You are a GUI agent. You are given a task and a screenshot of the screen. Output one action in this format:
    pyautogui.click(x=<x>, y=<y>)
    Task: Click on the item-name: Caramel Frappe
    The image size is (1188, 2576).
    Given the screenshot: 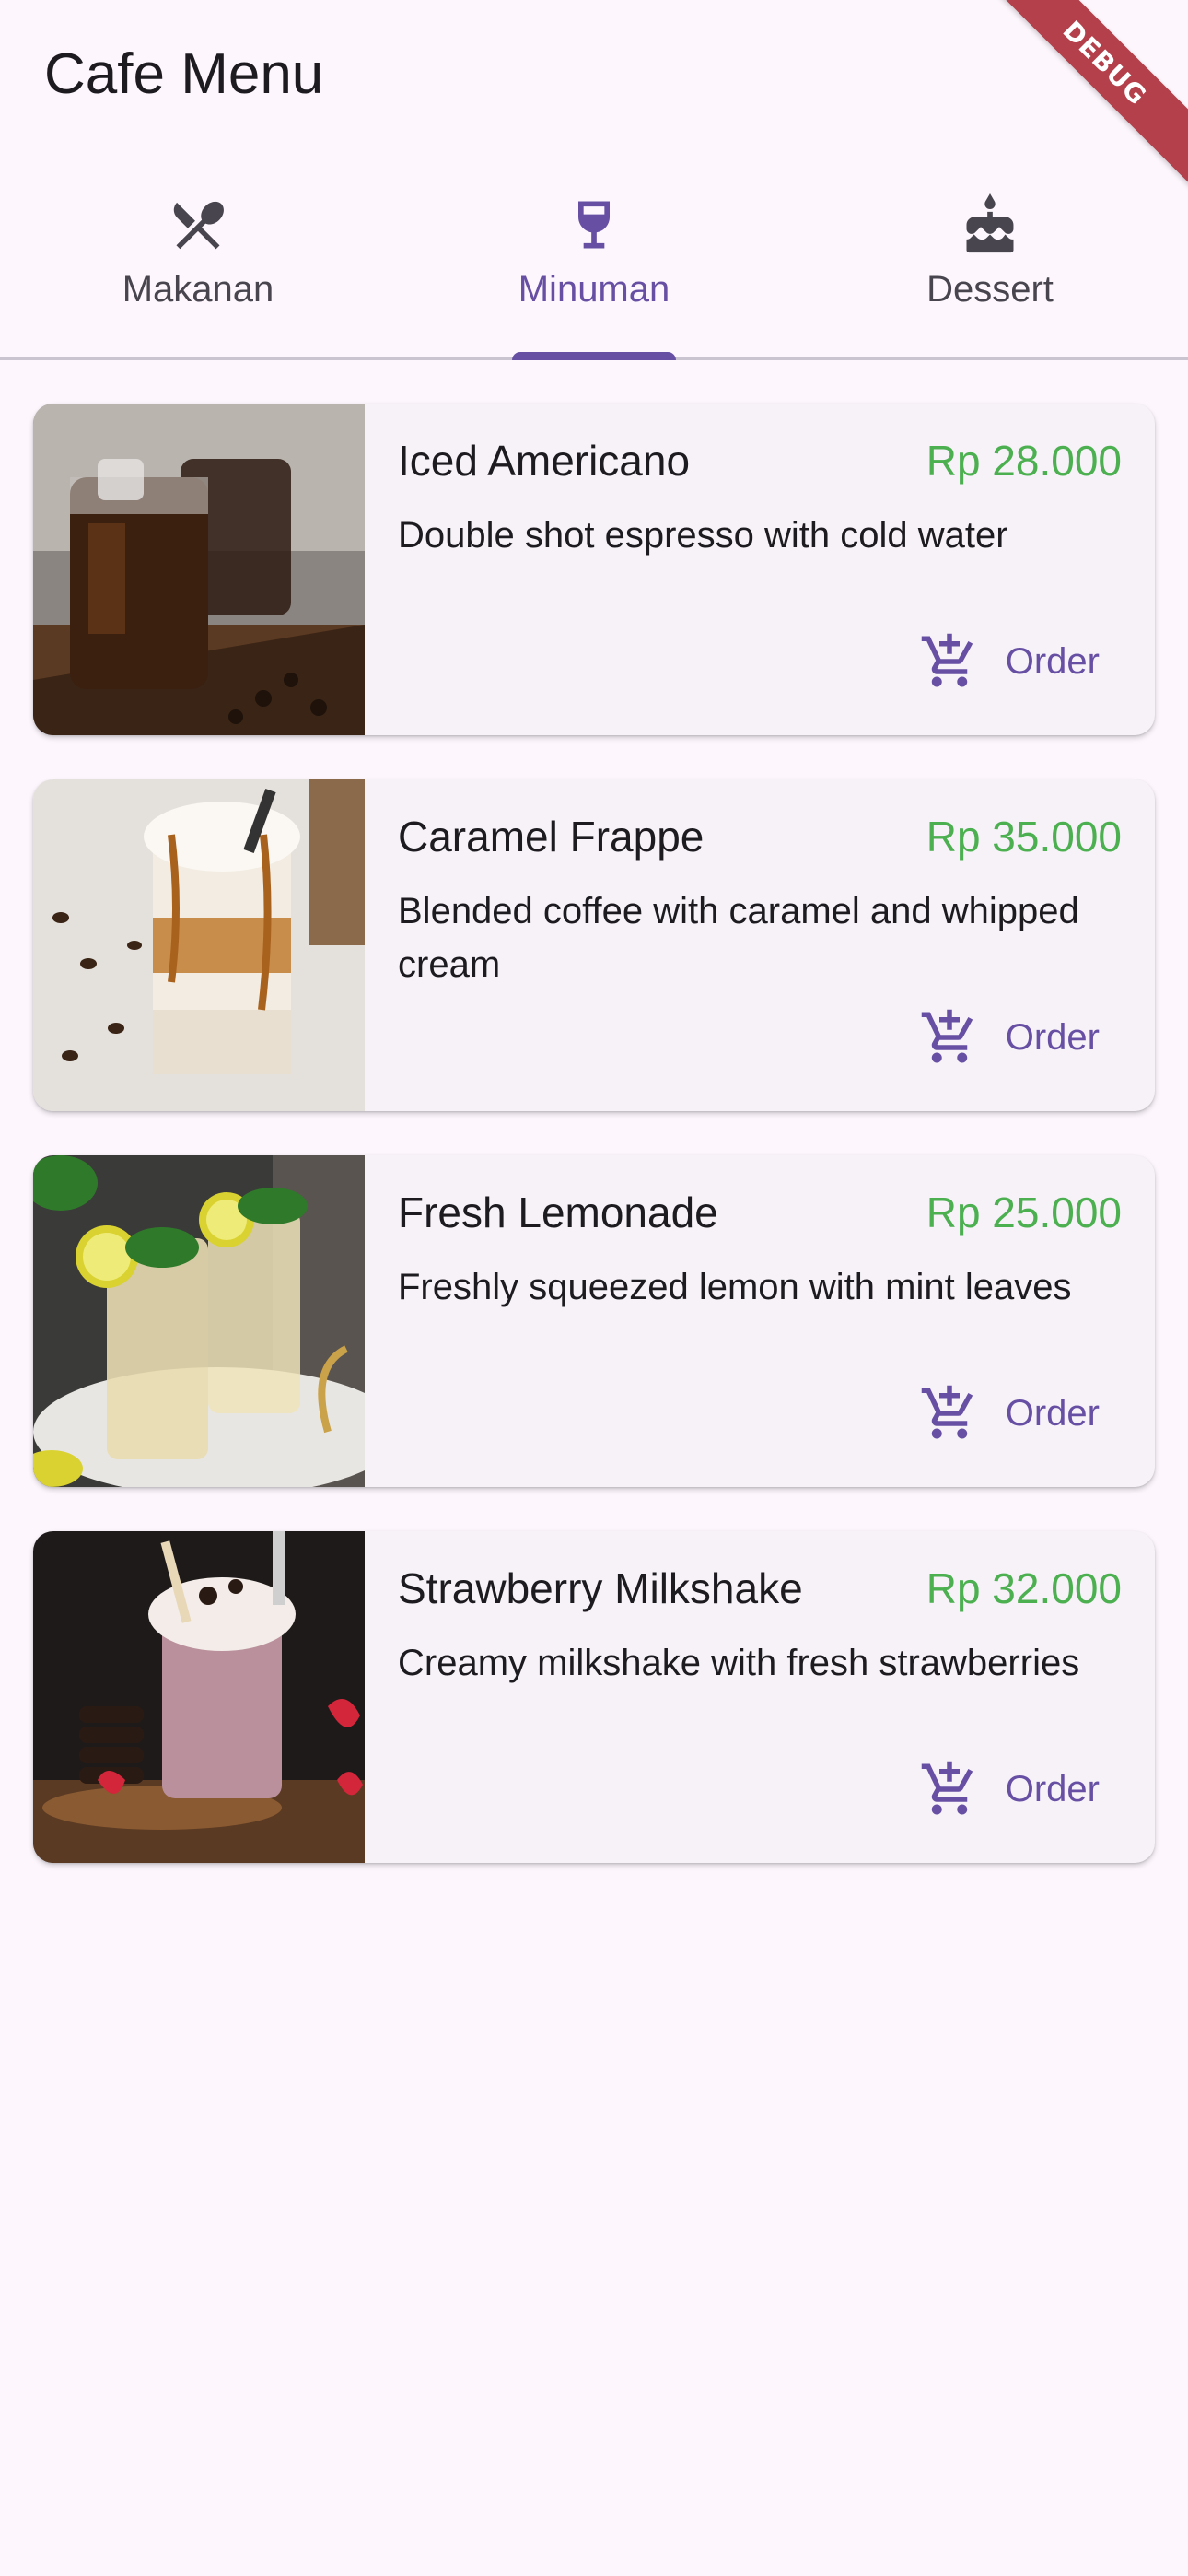 What is the action you would take?
    pyautogui.click(x=551, y=837)
    